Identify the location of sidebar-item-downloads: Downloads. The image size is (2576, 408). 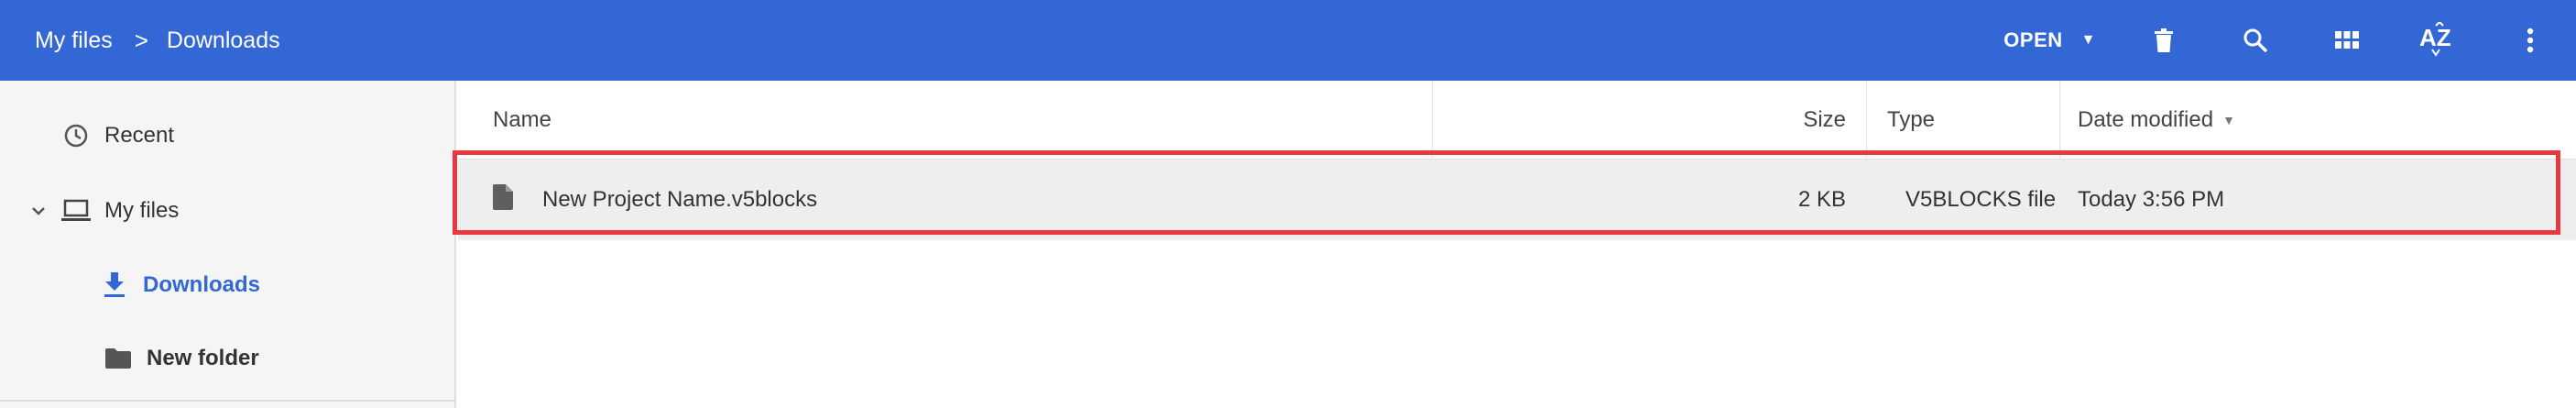
(228, 285).